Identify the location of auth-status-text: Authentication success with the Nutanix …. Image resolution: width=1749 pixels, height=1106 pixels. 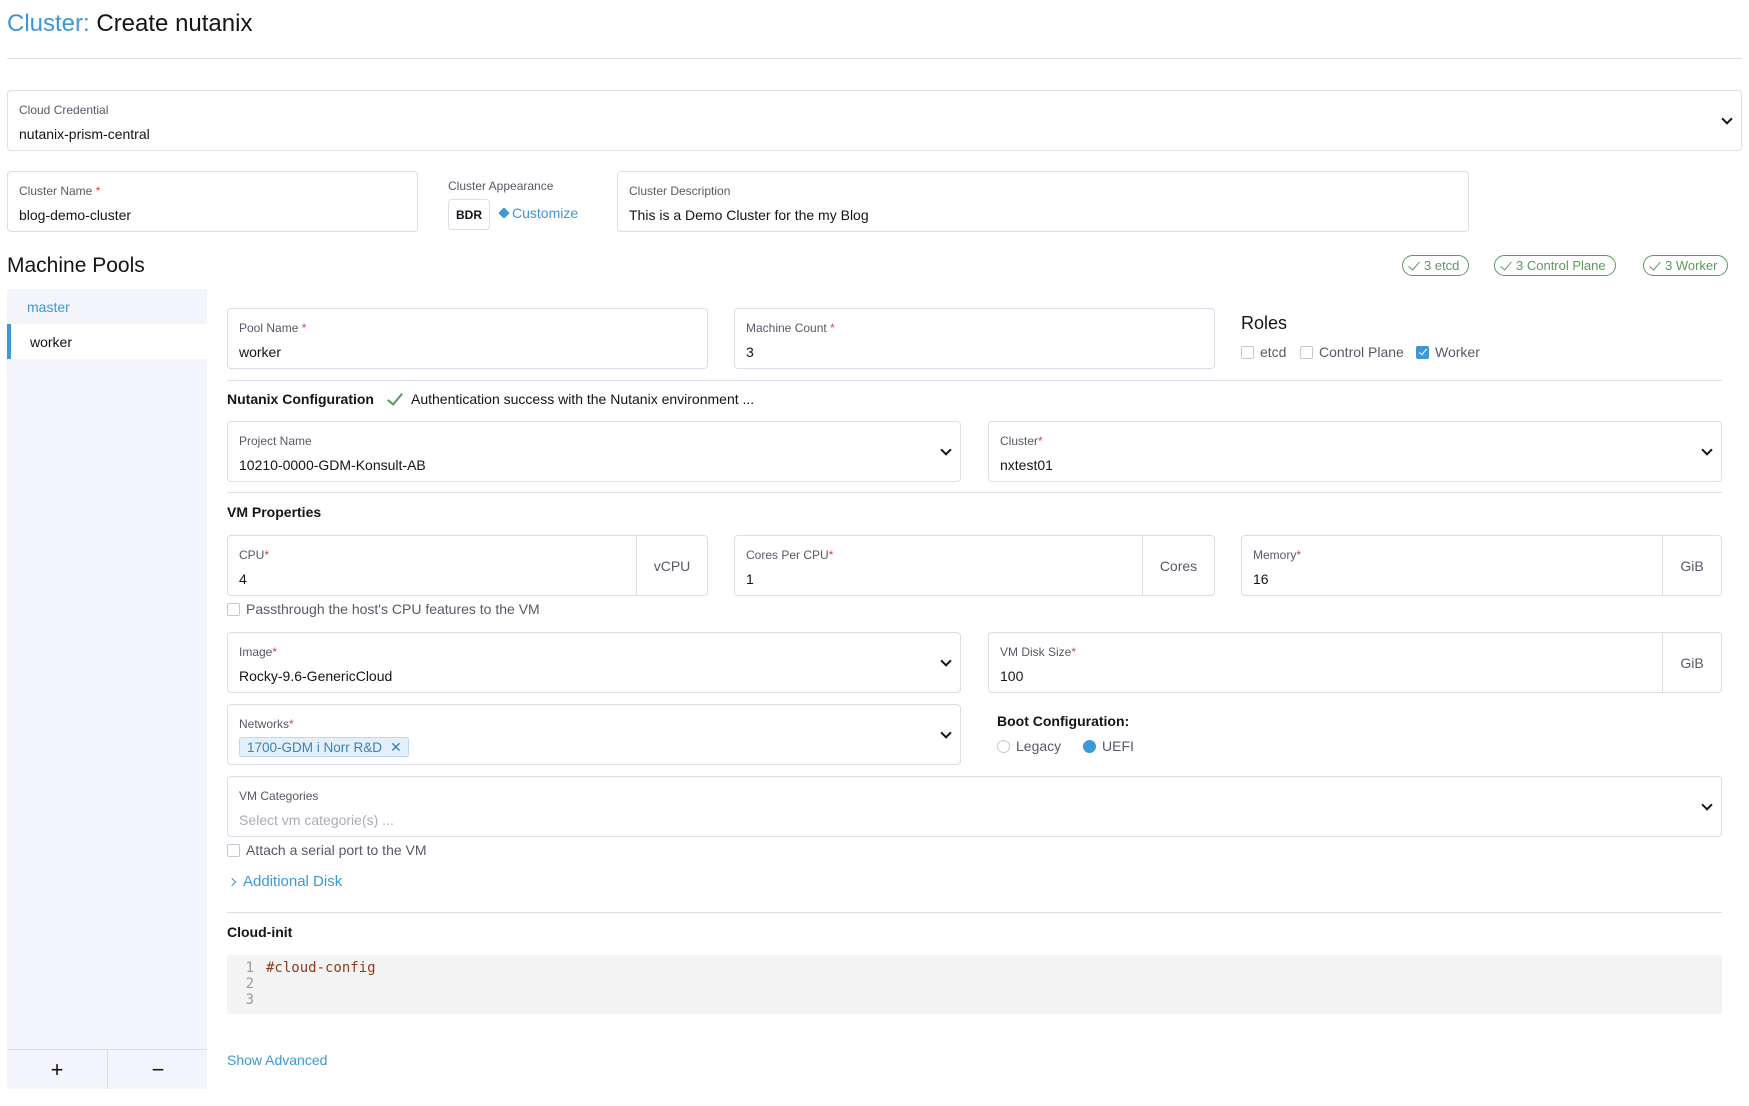
(583, 399).